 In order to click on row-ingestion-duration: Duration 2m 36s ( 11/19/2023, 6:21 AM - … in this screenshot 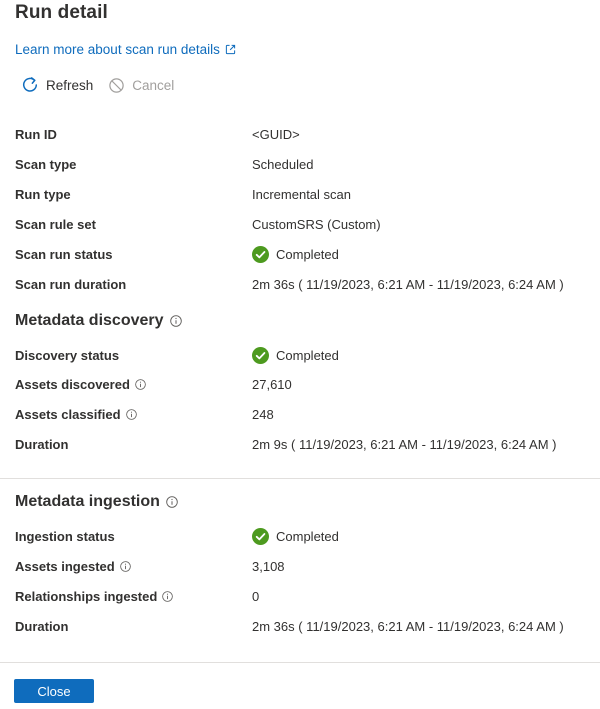, I will do `click(300, 626)`.